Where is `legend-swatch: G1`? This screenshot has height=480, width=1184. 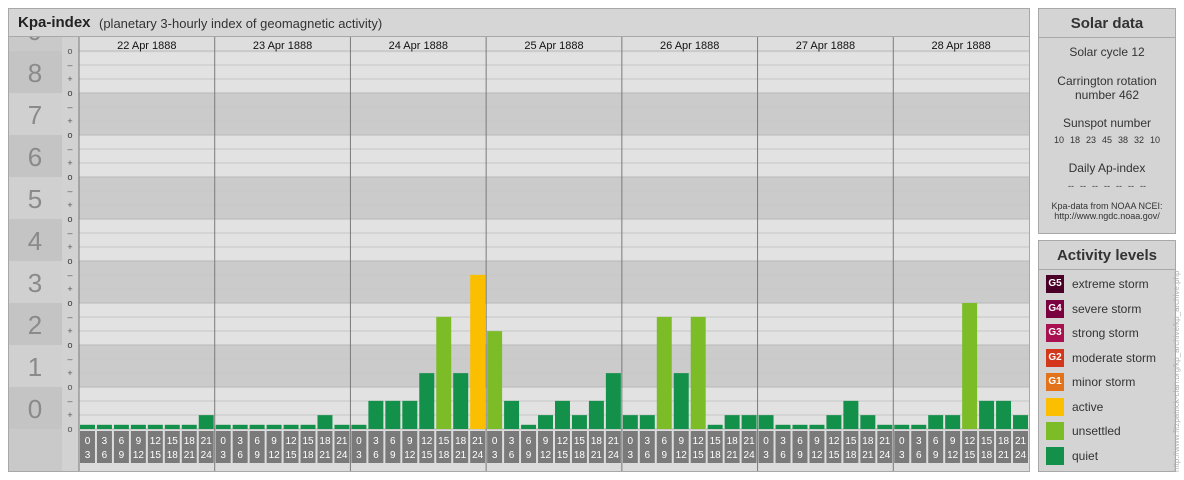
legend-swatch: G1 is located at coordinates (1055, 382).